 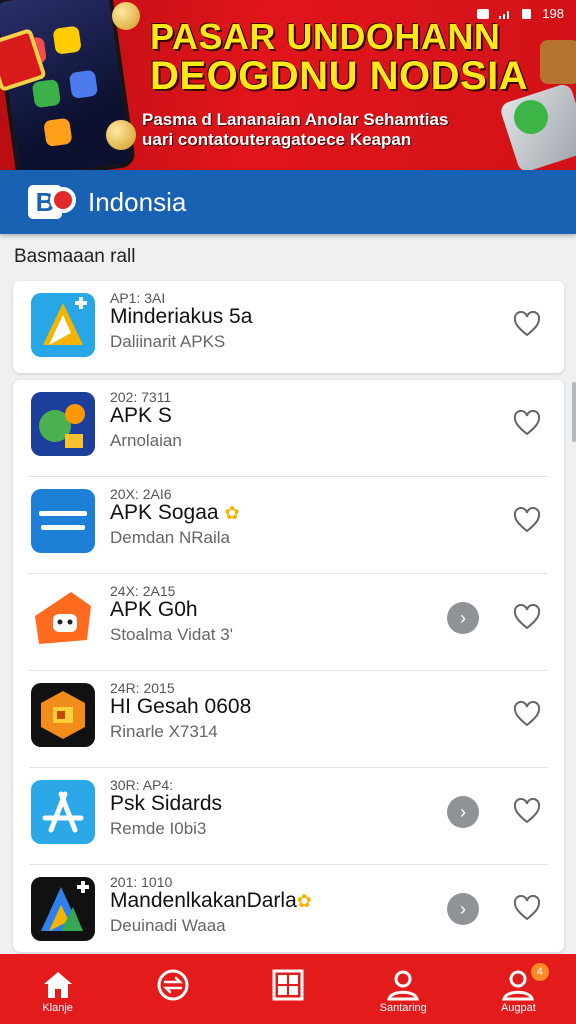 I want to click on app-name: MandenlkakanDarla✿, so click(x=211, y=901).